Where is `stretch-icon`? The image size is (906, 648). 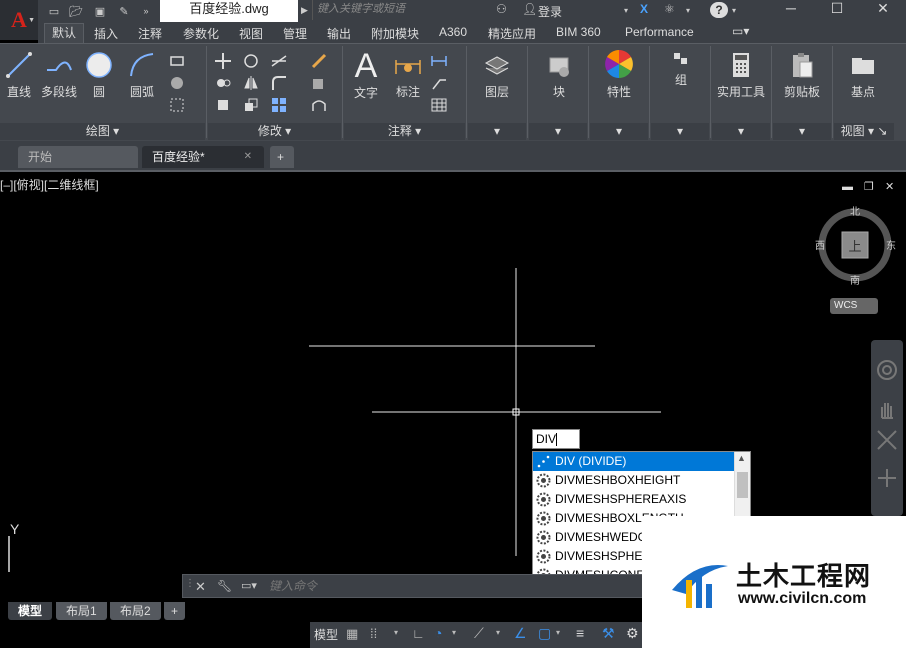
stretch-icon is located at coordinates (223, 105).